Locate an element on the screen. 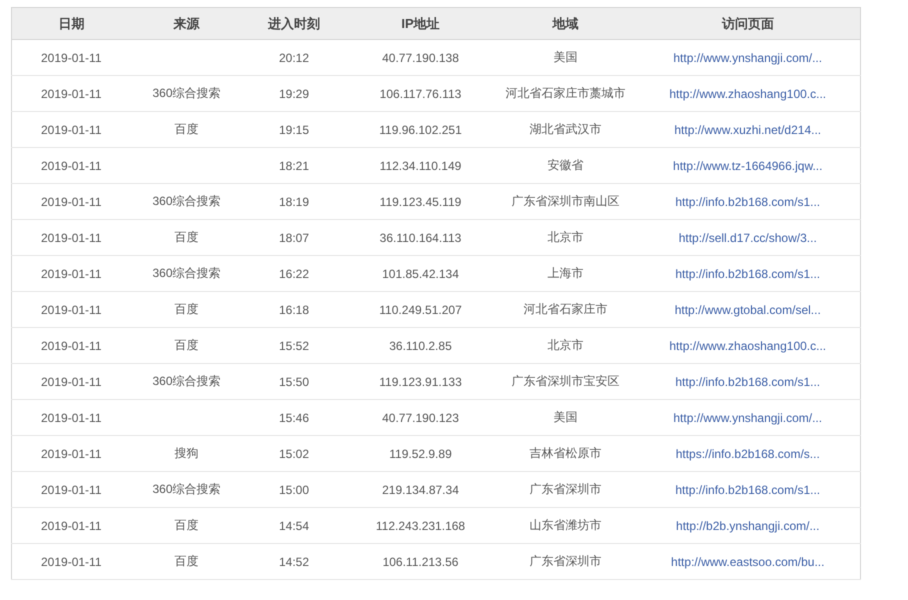 This screenshot has width=908, height=600. table-cell: 湖北省武汉市 is located at coordinates (566, 130).